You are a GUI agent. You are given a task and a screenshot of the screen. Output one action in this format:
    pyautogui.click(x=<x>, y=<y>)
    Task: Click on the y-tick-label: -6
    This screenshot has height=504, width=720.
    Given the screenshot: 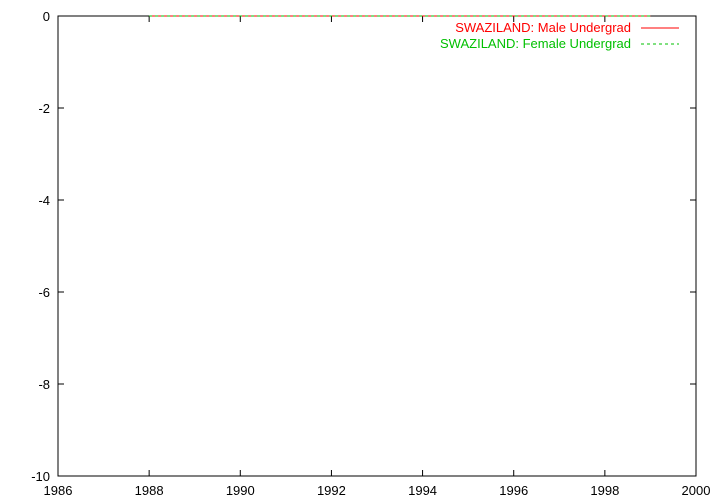 What is the action you would take?
    pyautogui.click(x=44, y=292)
    